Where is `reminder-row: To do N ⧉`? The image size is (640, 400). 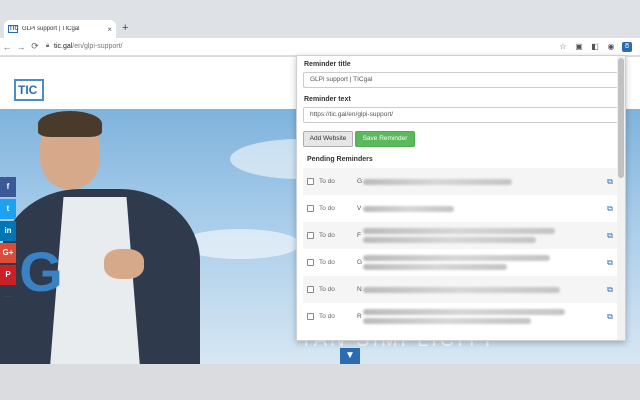 reminder-row: To do N ⧉ is located at coordinates (462, 289).